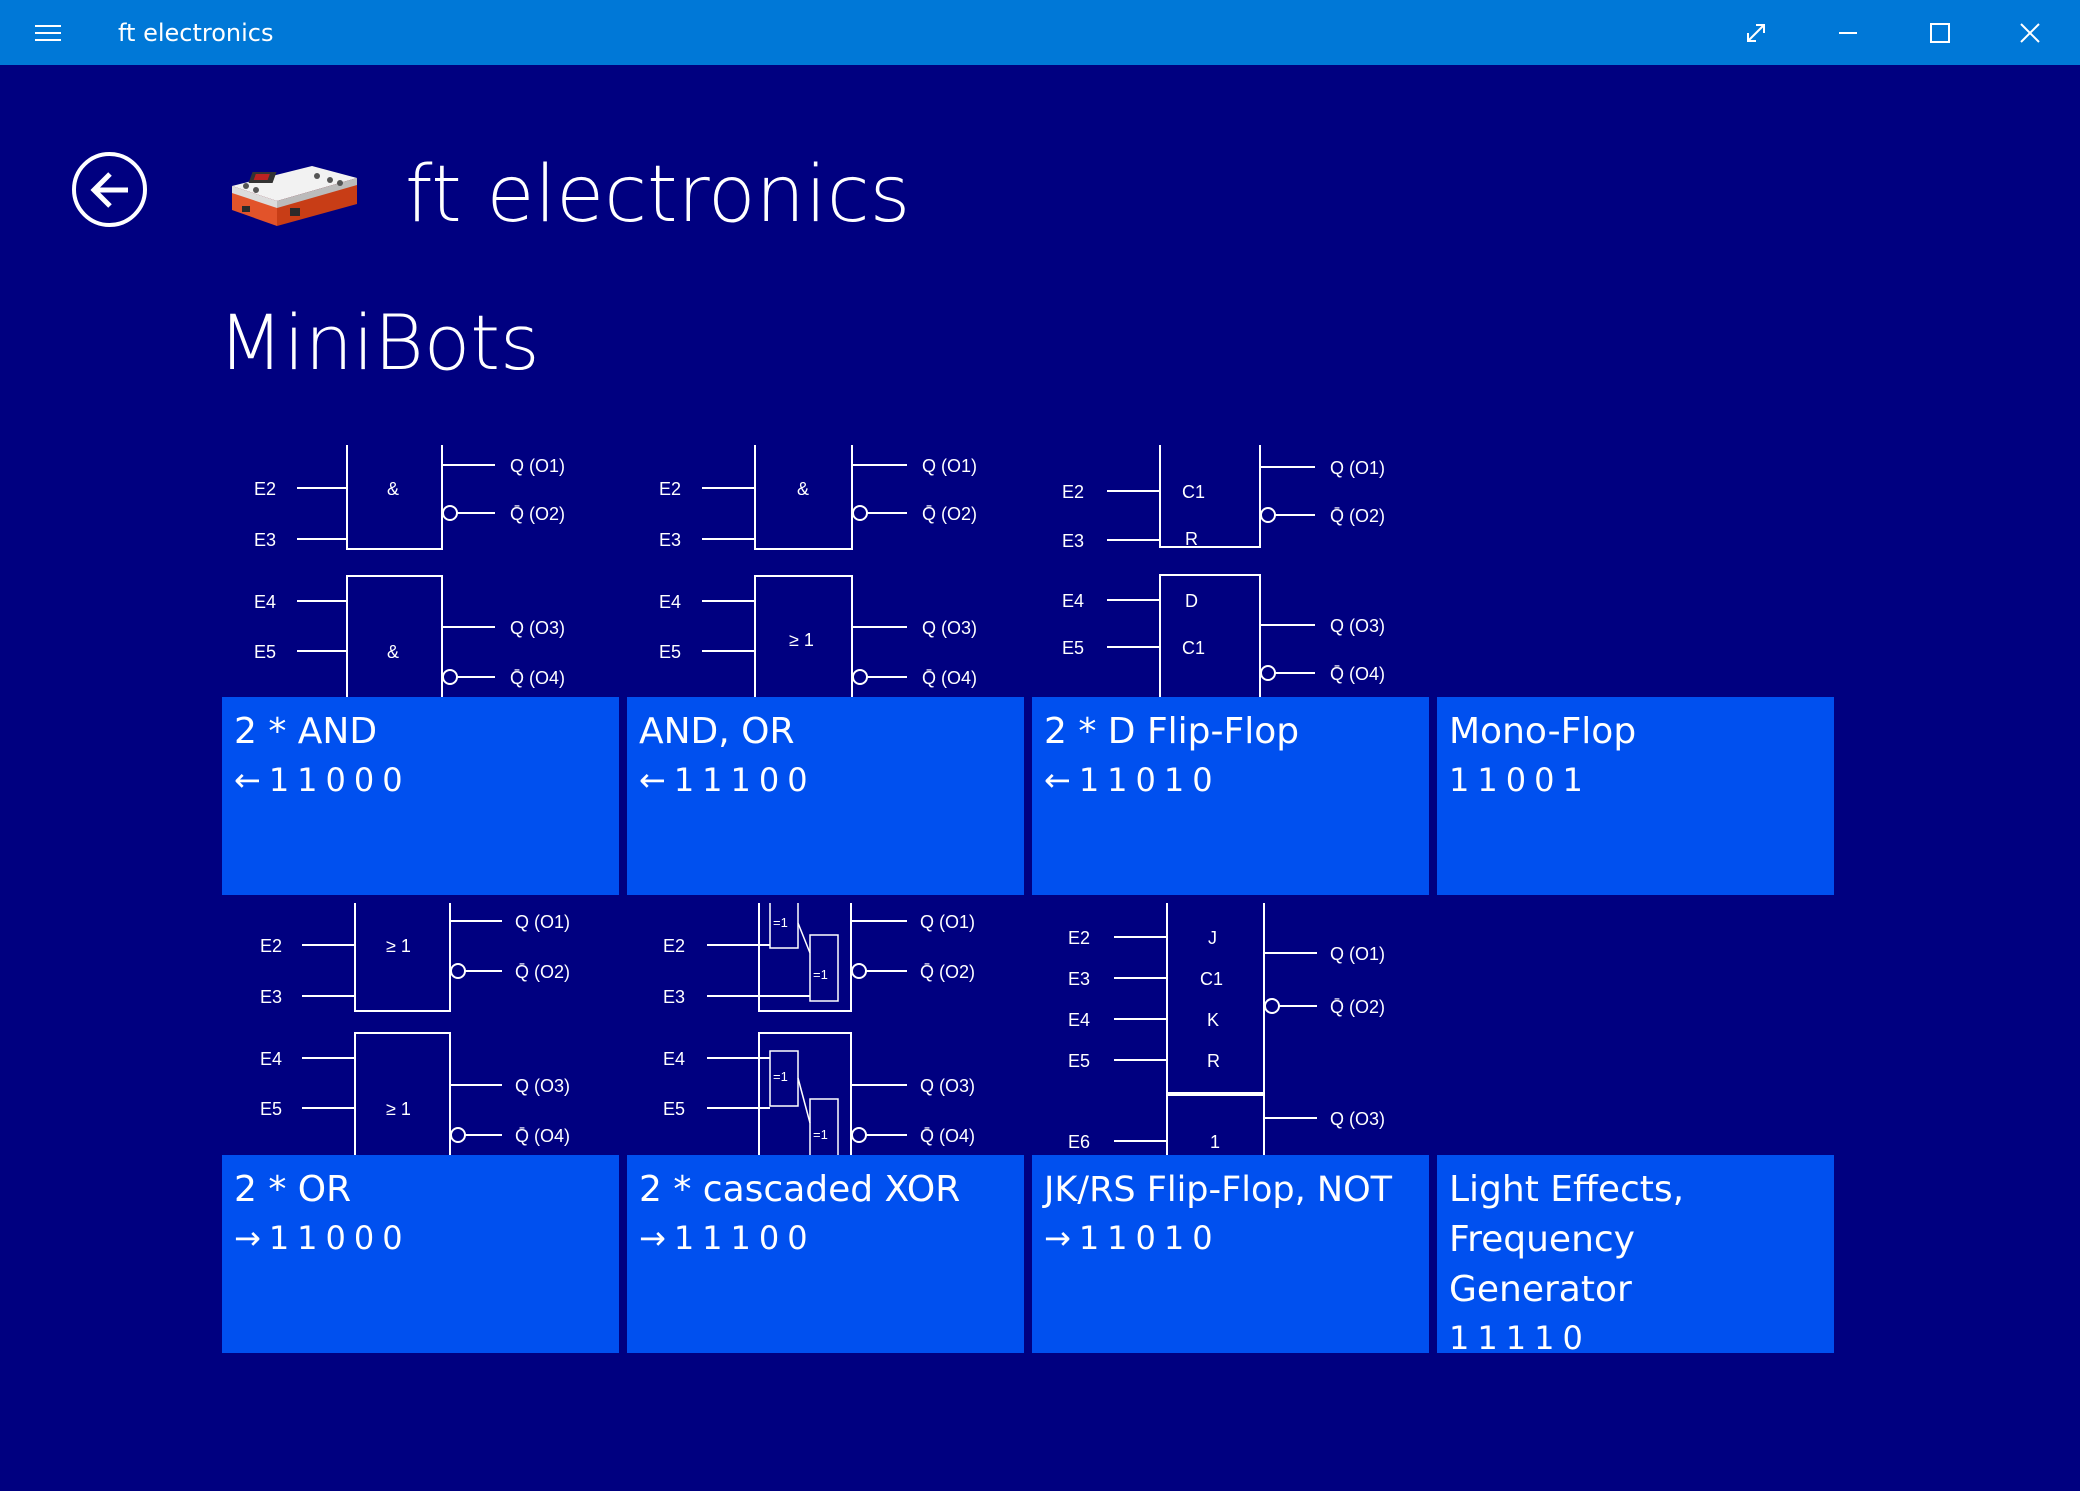 Image resolution: width=2080 pixels, height=1491 pixels. I want to click on tile-name: 2 * cascaded XOR, so click(800, 1189).